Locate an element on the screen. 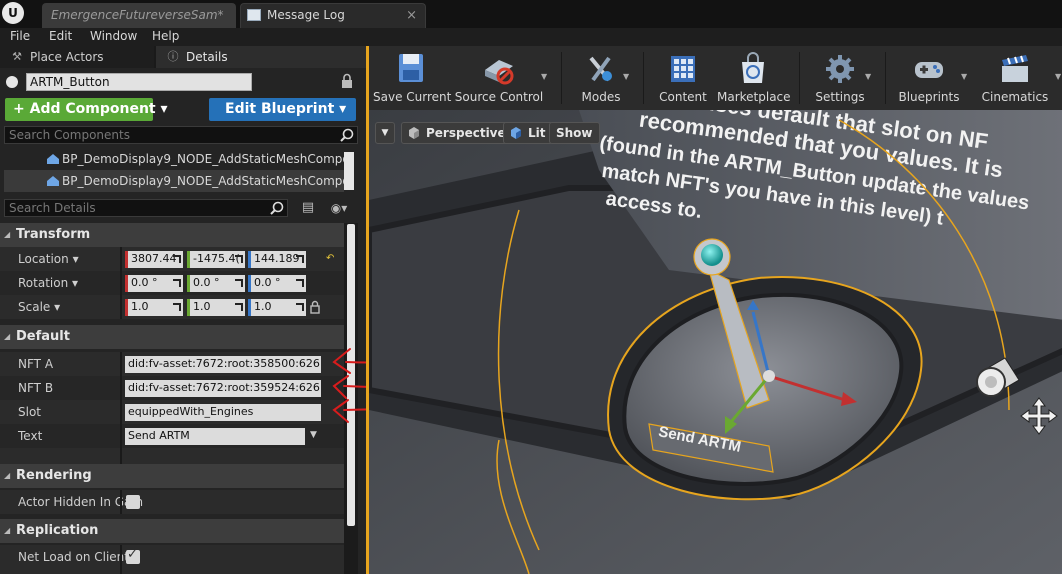 This screenshot has height=574, width=1062. rotation-x-field: 0.0 ° is located at coordinates (154, 283).